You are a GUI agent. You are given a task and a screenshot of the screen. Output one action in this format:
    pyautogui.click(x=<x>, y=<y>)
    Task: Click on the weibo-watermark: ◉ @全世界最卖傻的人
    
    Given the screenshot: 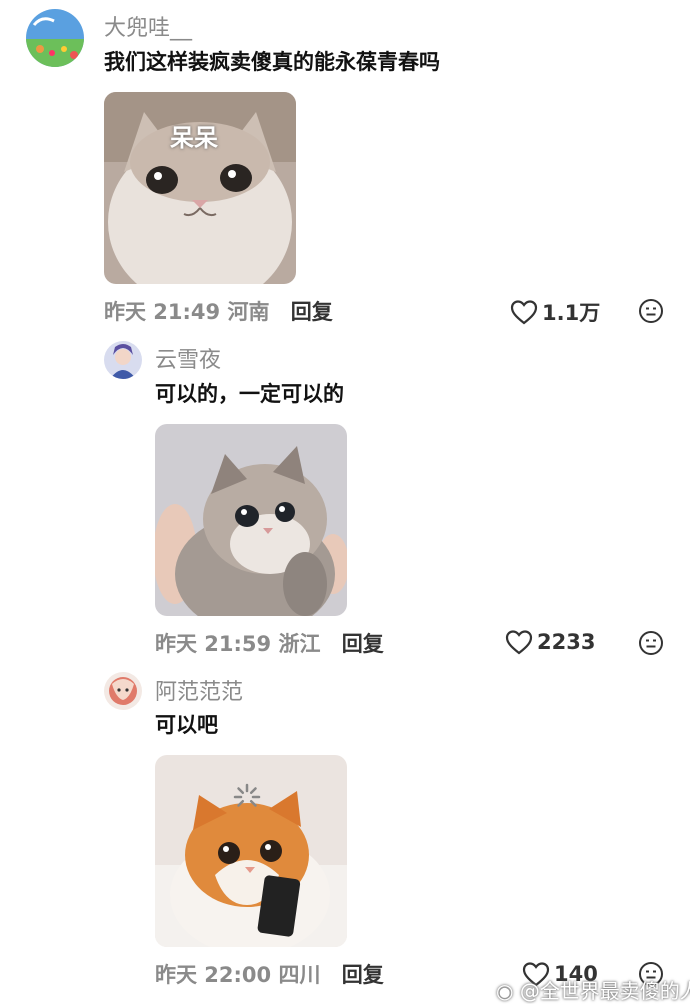 What is the action you would take?
    pyautogui.click(x=593, y=989)
    